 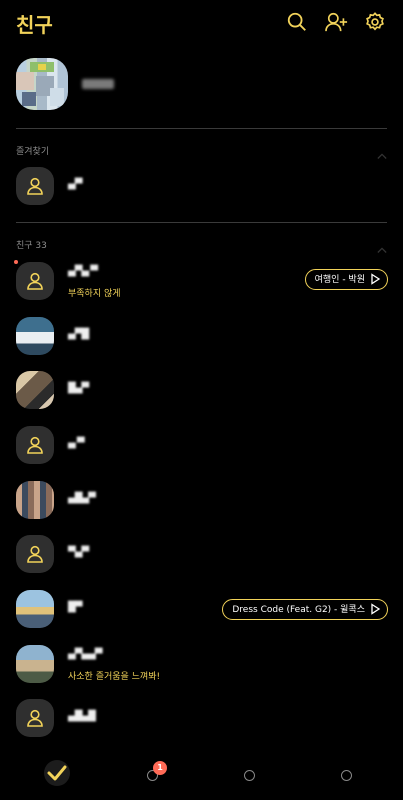 What do you see at coordinates (201, 23) in the screenshot?
I see `app-header: 친구` at bounding box center [201, 23].